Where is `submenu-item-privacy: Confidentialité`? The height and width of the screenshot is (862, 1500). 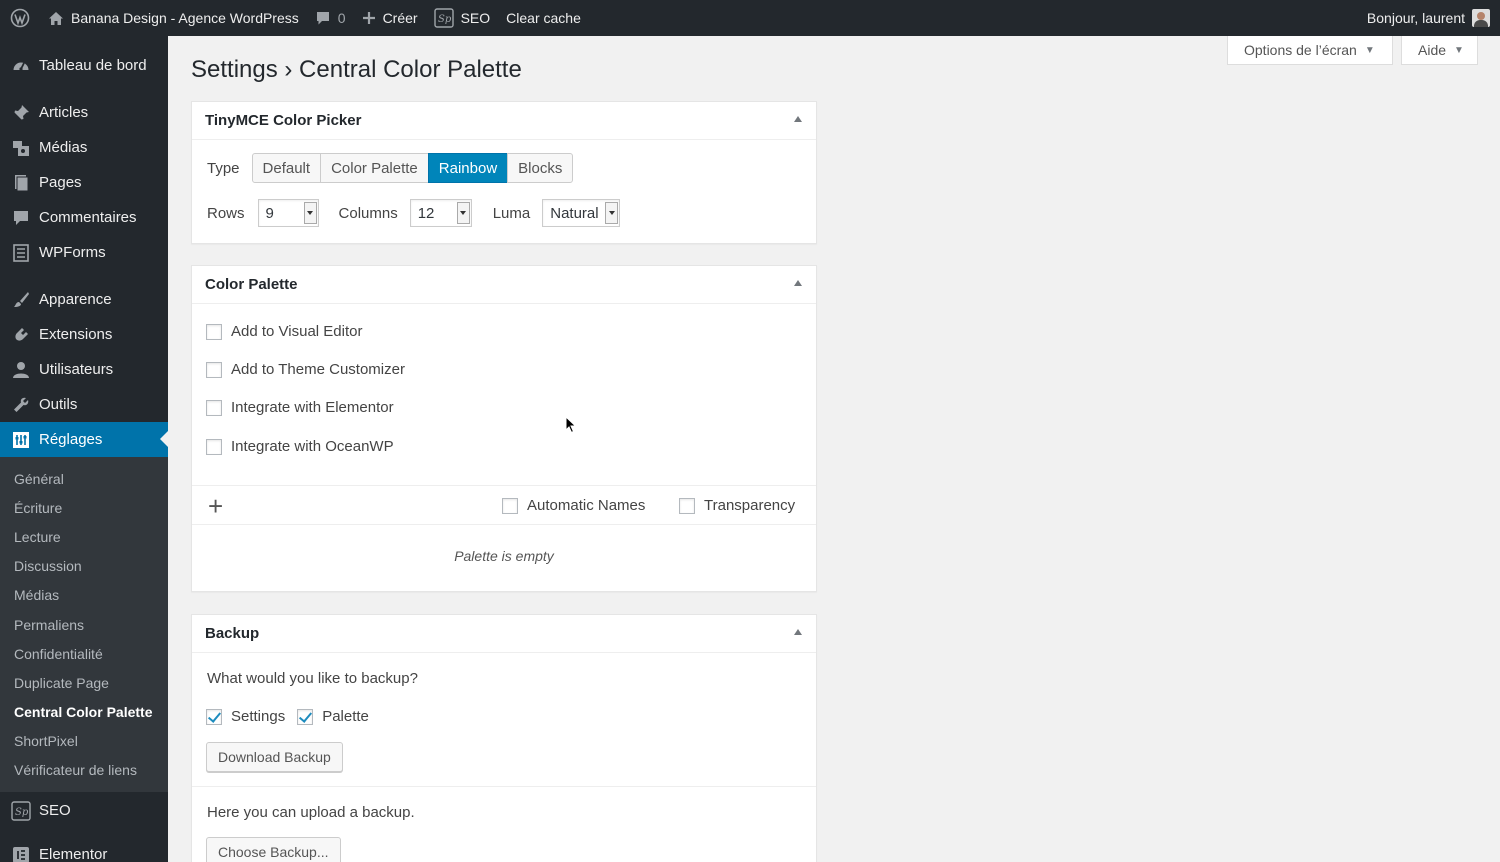
submenu-item-privacy: Confidentialité is located at coordinates (84, 653).